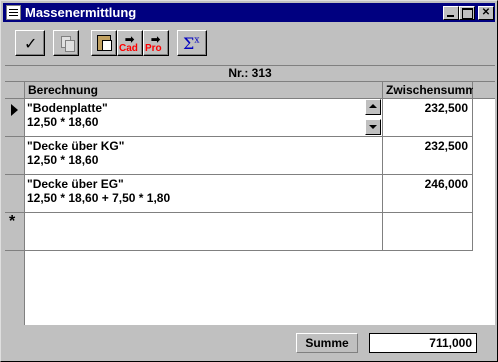 This screenshot has width=498, height=362. I want to click on table-row: "Bodenplatte" 12,50 * 18,60 232,500, so click(239, 118).